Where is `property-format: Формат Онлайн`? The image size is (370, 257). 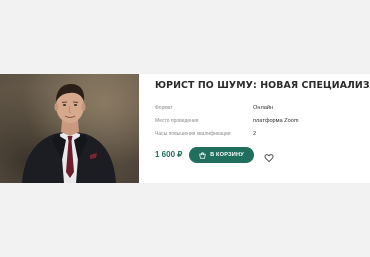
property-format: Формат Онлайн is located at coordinates (261, 108).